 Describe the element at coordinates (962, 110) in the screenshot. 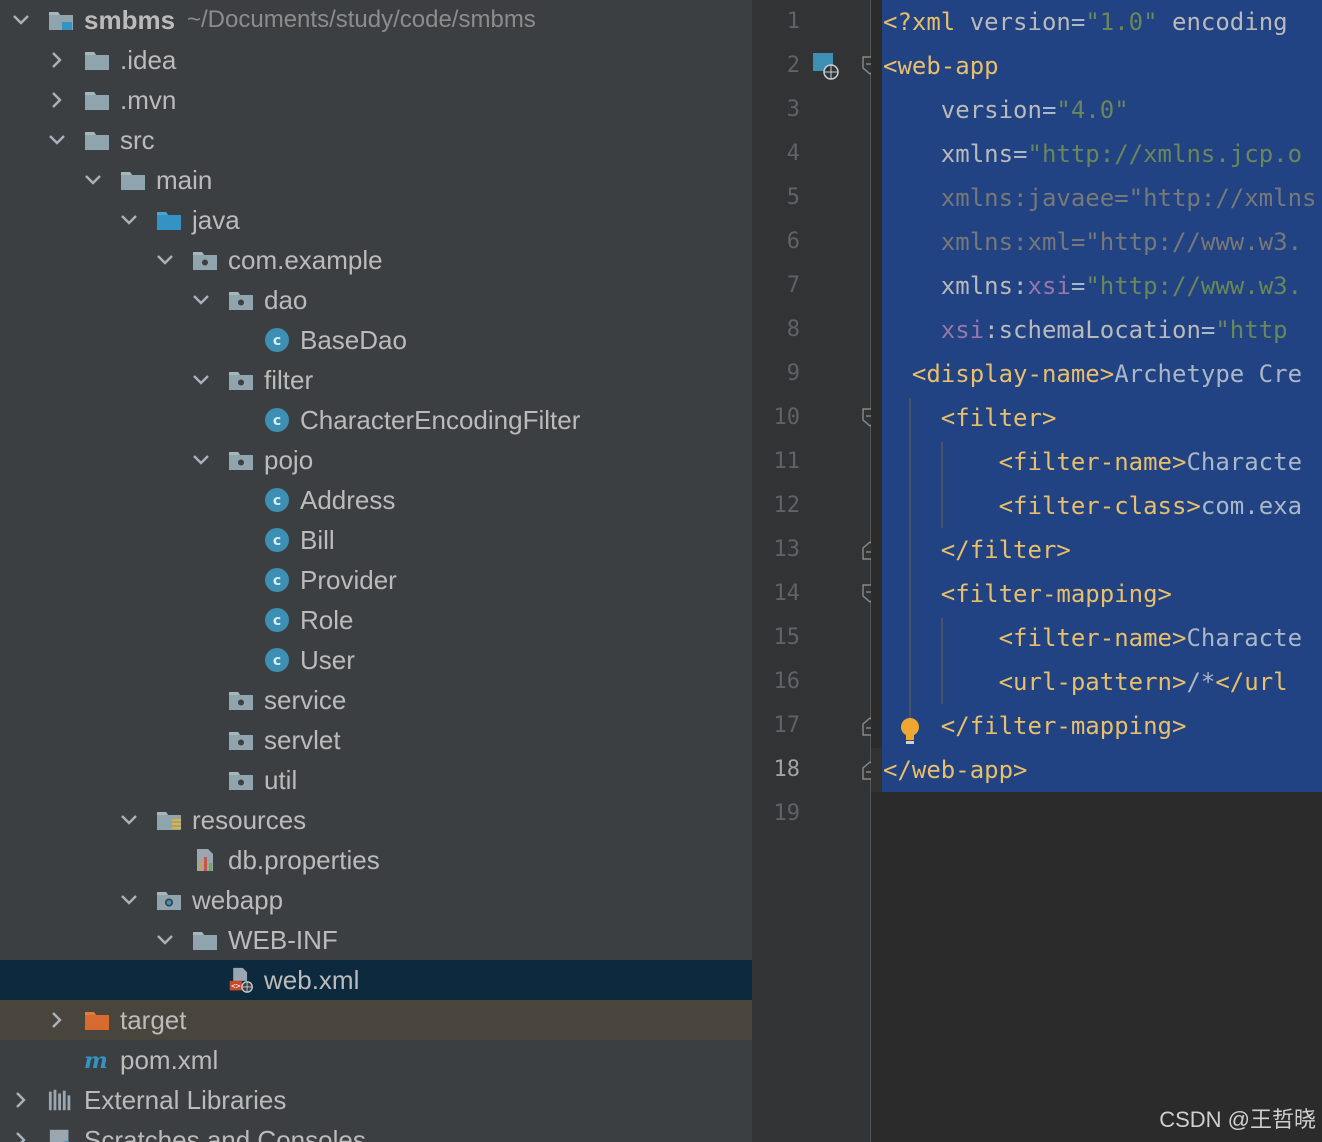

I see `code-token: version` at that location.